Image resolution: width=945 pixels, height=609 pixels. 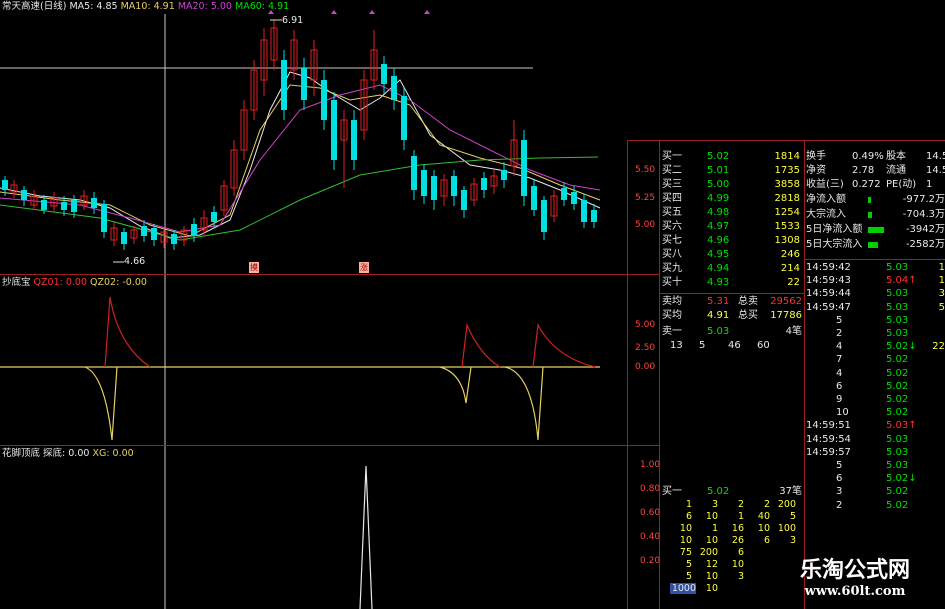 What do you see at coordinates (787, 198) in the screenshot?
I see `bid-level-volume: 2818` at bounding box center [787, 198].